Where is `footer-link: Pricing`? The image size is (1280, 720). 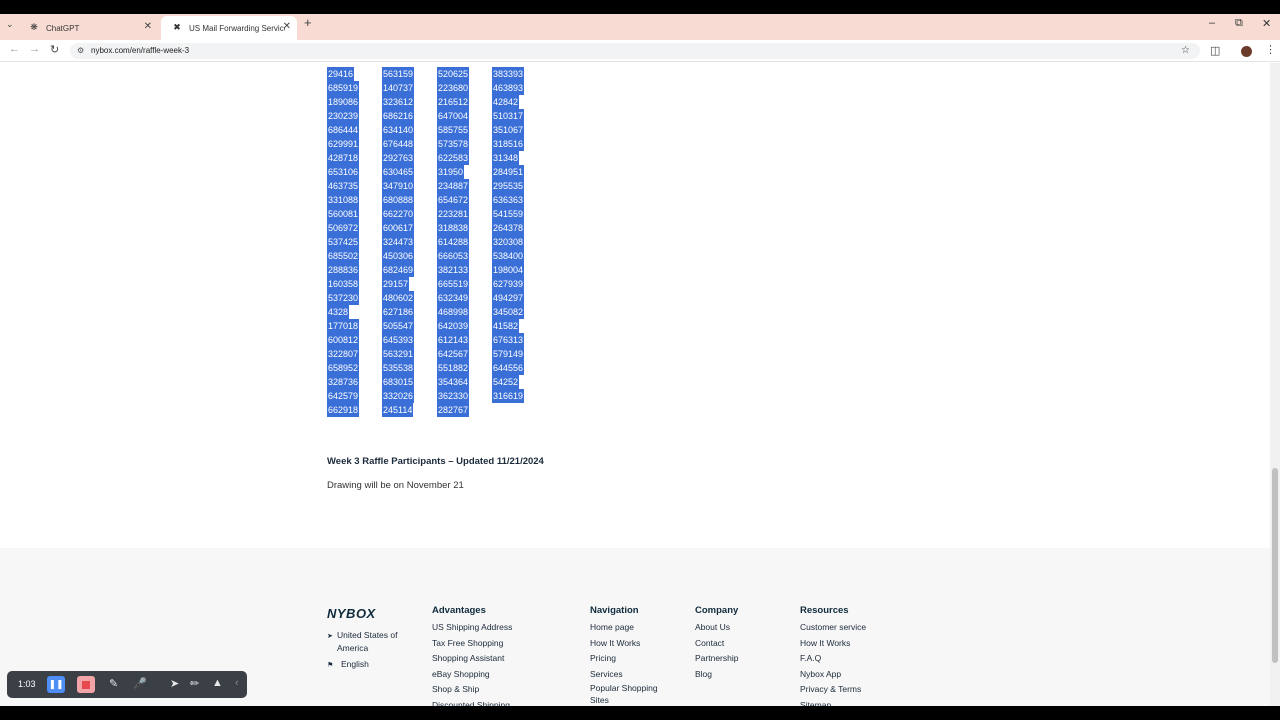 footer-link: Pricing is located at coordinates (630, 659).